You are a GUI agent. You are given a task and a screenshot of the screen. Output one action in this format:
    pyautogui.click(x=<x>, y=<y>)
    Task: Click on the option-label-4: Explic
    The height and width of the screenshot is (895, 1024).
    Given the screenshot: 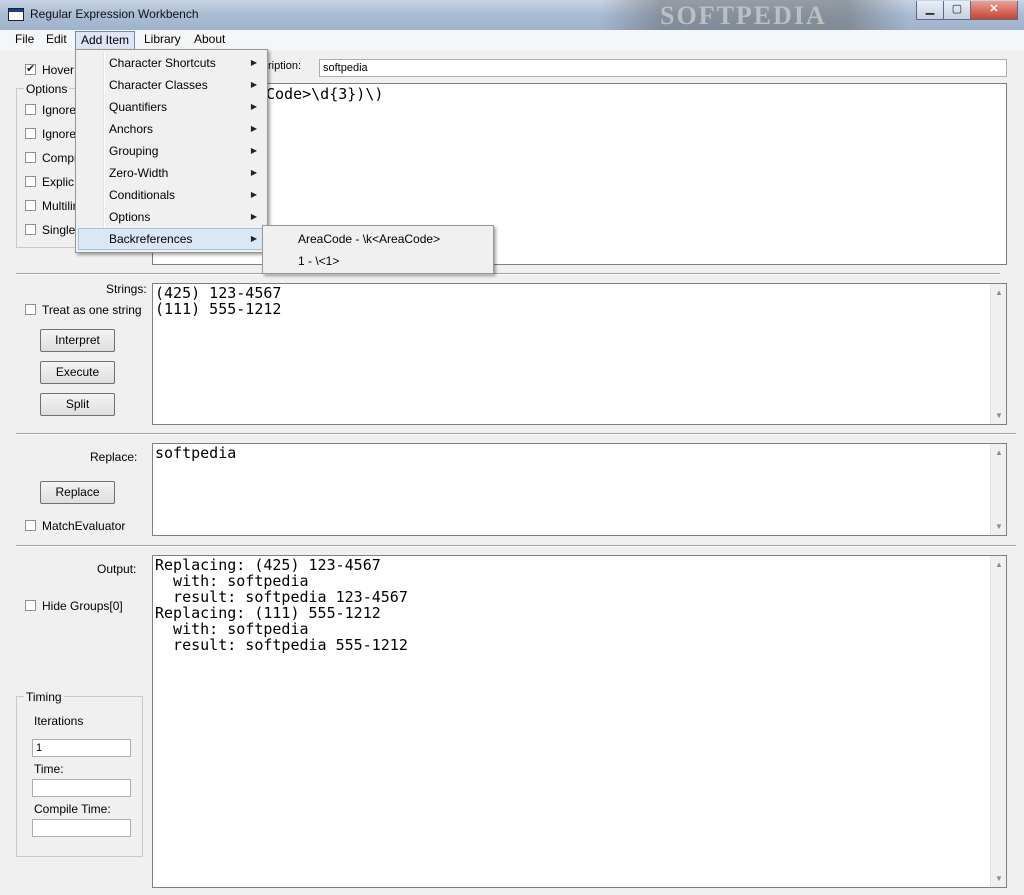 What is the action you would take?
    pyautogui.click(x=58, y=182)
    